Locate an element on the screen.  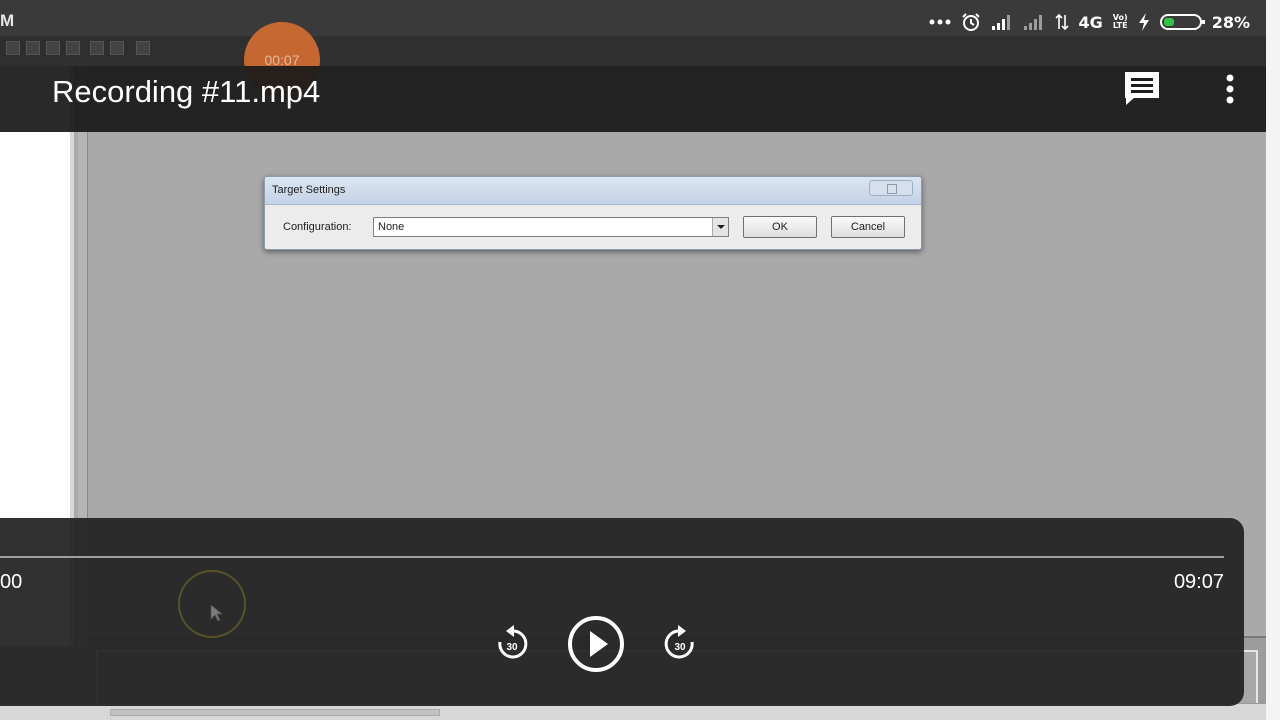
app-letter: M is located at coordinates (7, 20).